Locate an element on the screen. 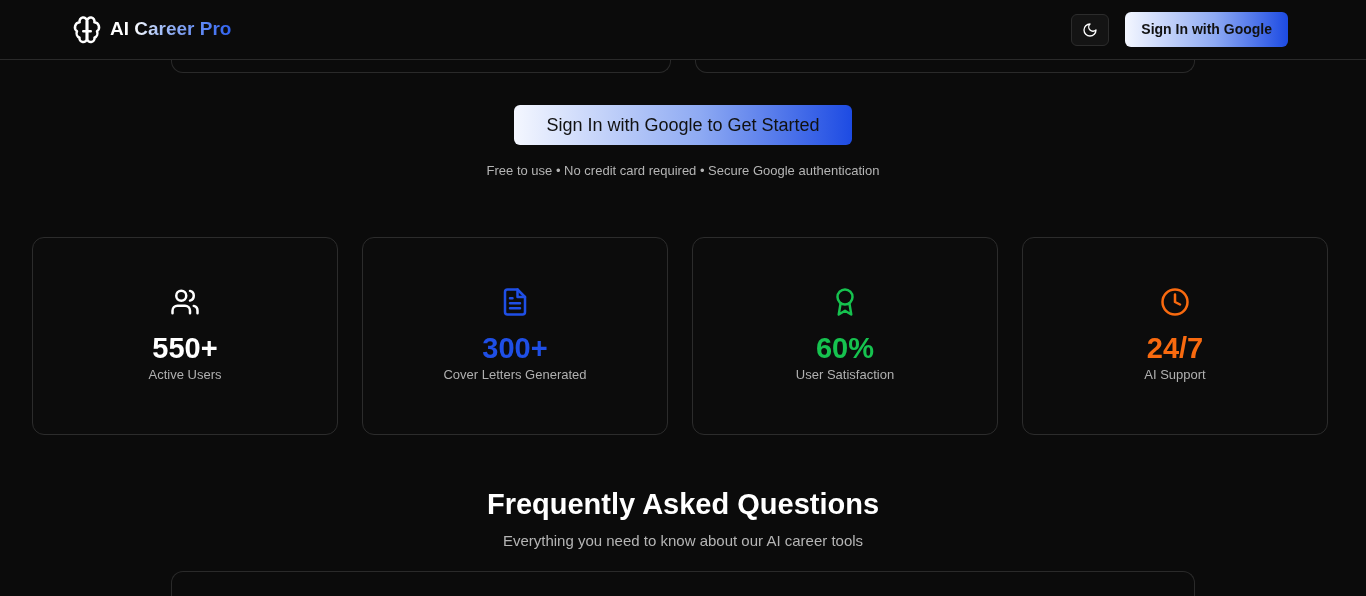 The height and width of the screenshot is (596, 1366). theme-toggle-button is located at coordinates (1090, 29).